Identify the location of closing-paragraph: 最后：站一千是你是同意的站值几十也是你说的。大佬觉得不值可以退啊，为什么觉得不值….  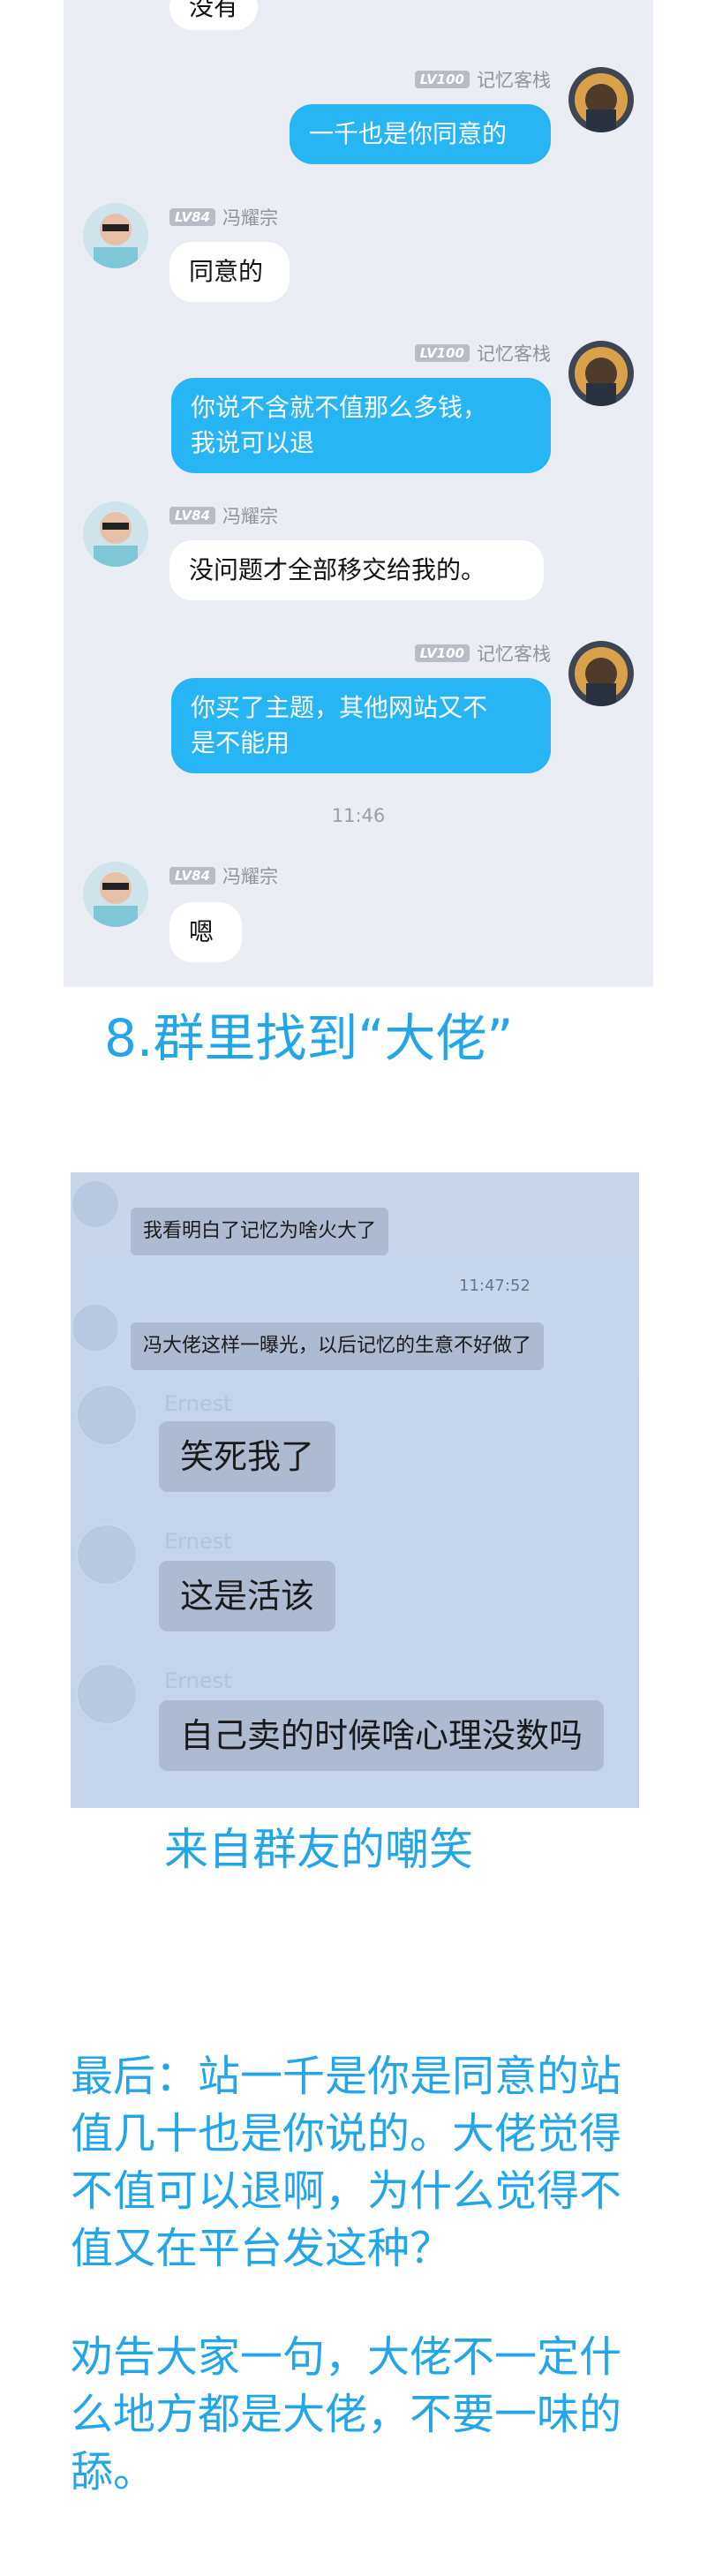
(346, 2163).